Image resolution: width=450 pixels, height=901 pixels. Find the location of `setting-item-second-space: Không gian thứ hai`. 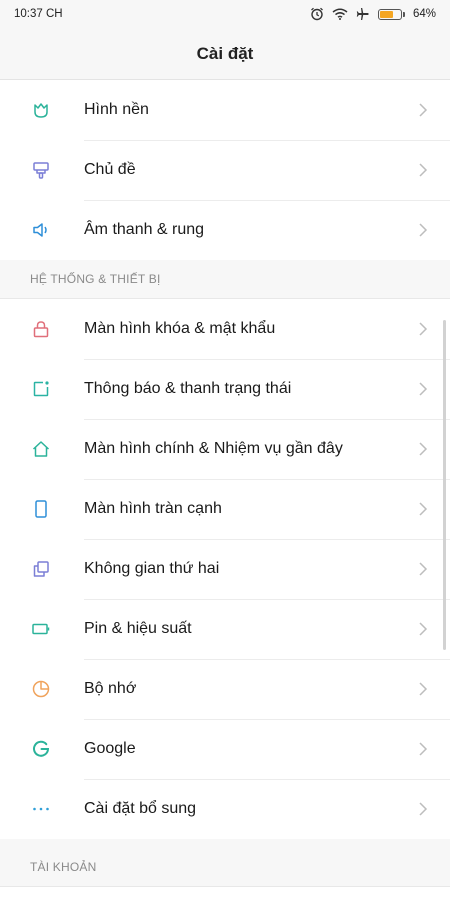

setting-item-second-space: Không gian thứ hai is located at coordinates (225, 569).